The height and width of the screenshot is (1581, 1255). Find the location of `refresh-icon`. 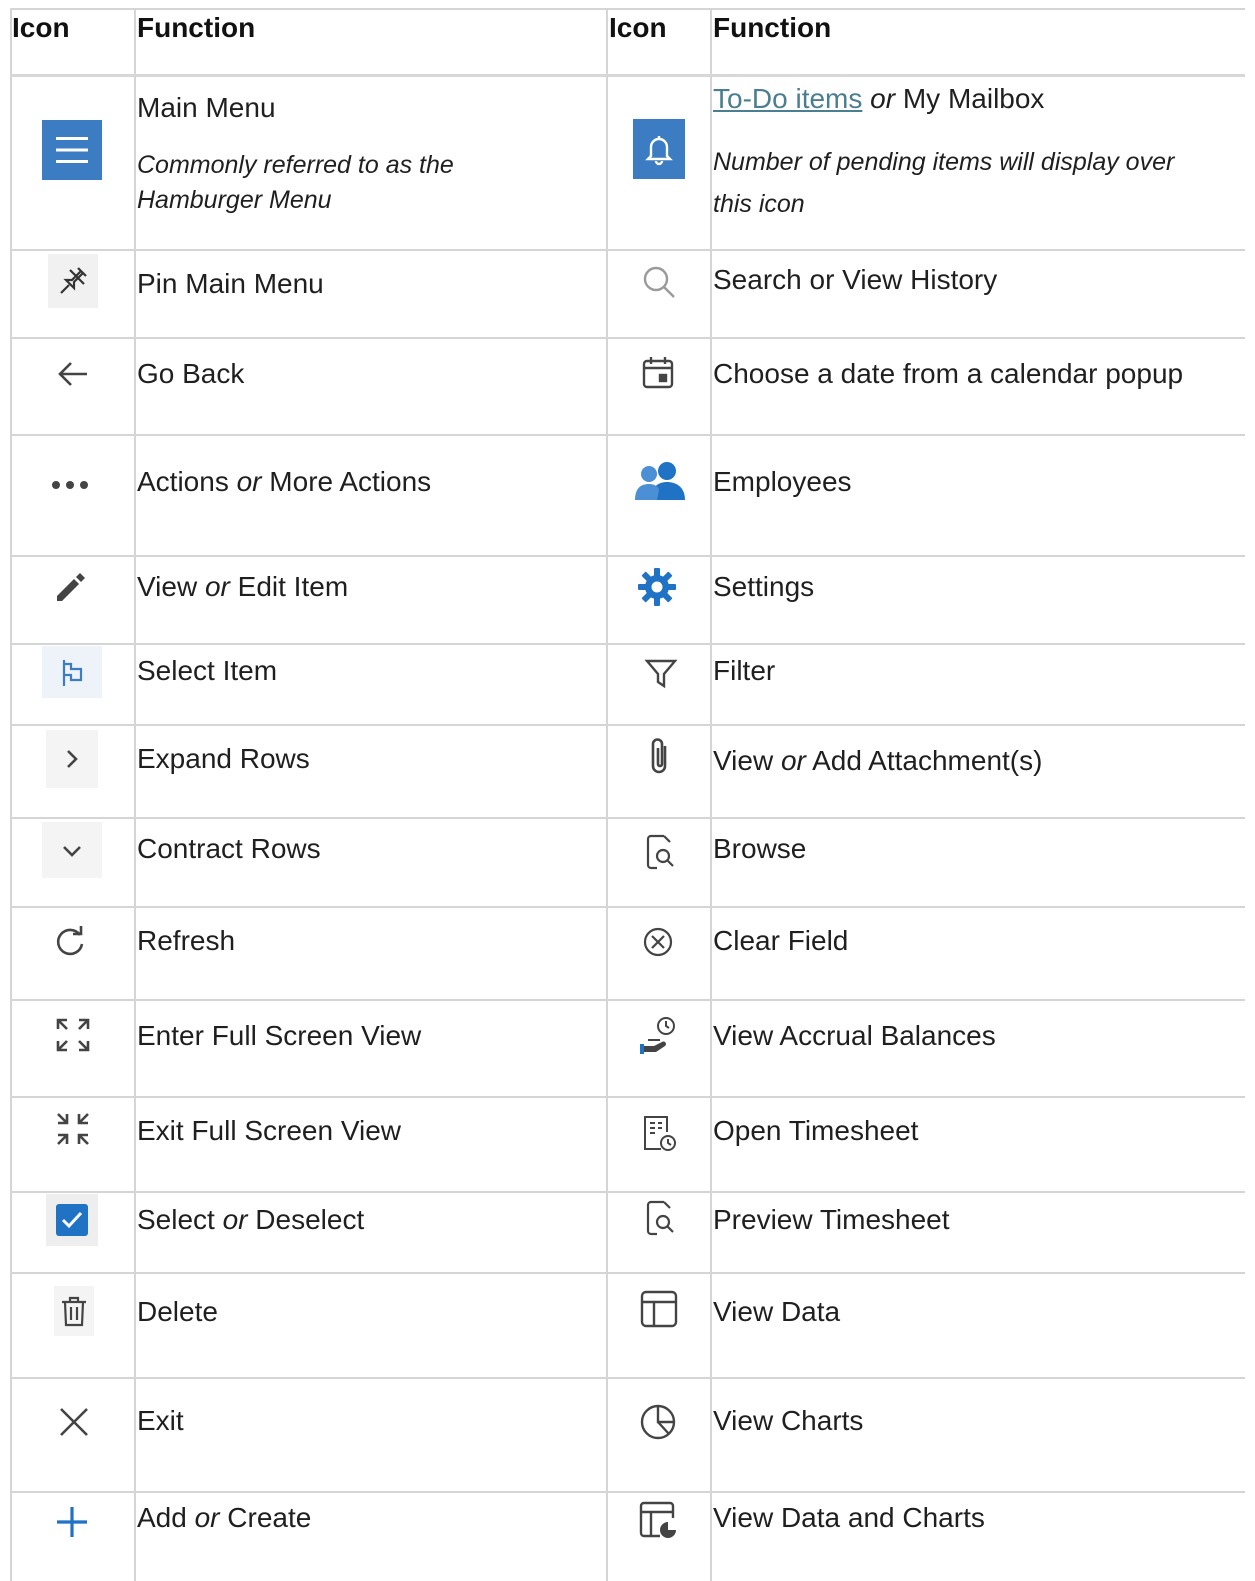

refresh-icon is located at coordinates (70, 942).